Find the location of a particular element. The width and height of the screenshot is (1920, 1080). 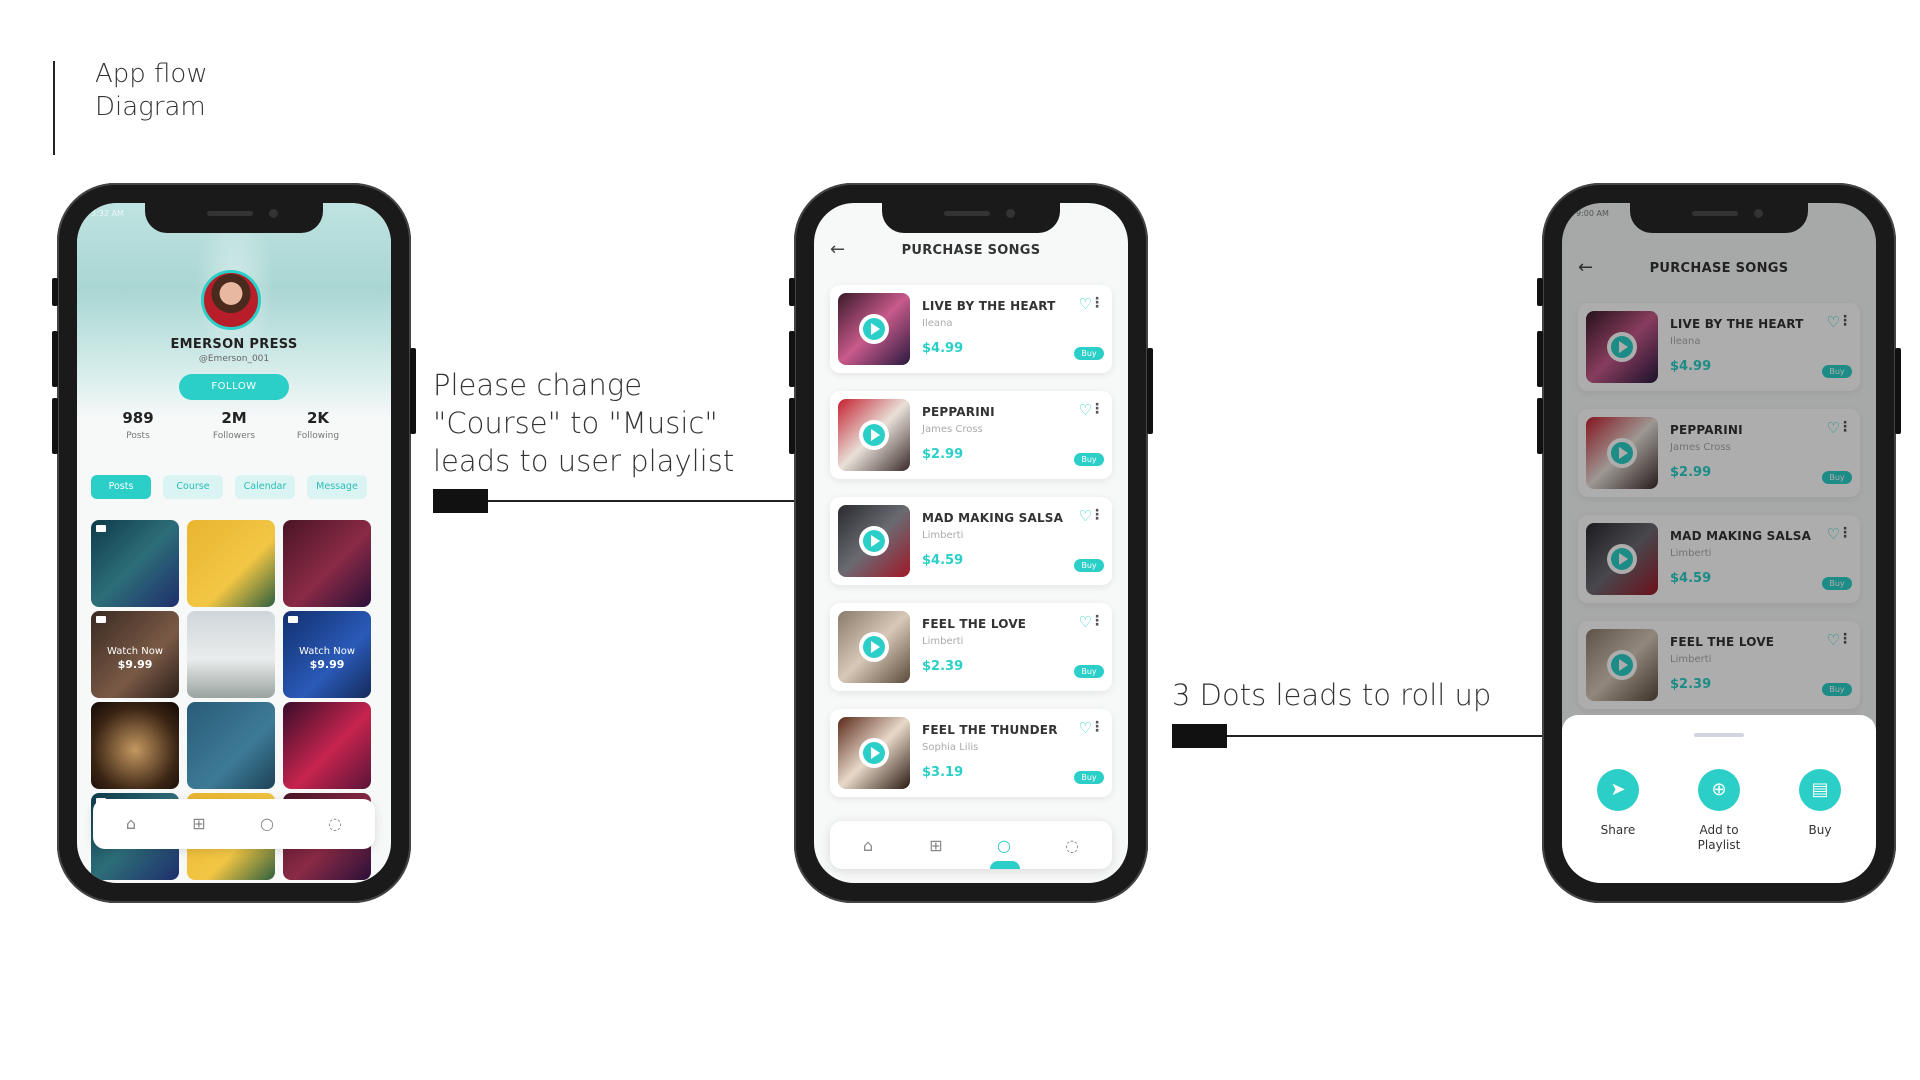

stat-followers: 2M Followers is located at coordinates (234, 425).